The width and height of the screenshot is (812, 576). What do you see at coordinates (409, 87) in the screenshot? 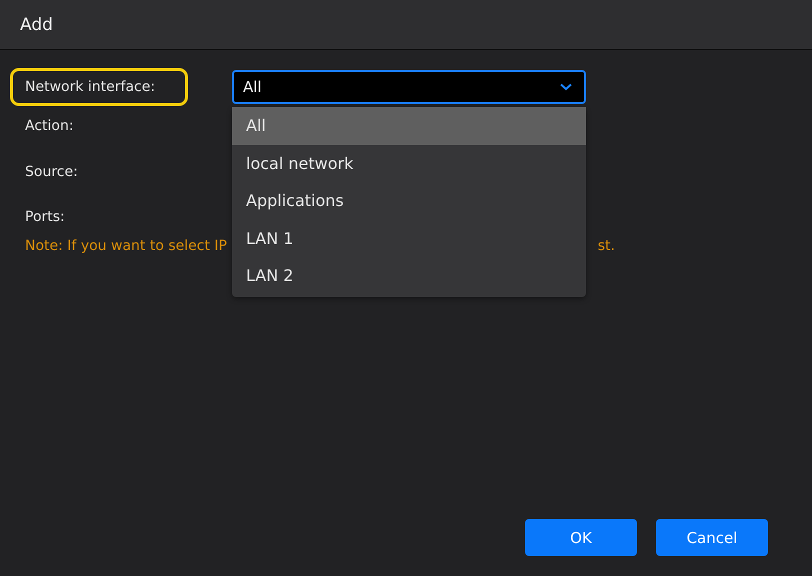
I see `network-interface-dropdown: All` at bounding box center [409, 87].